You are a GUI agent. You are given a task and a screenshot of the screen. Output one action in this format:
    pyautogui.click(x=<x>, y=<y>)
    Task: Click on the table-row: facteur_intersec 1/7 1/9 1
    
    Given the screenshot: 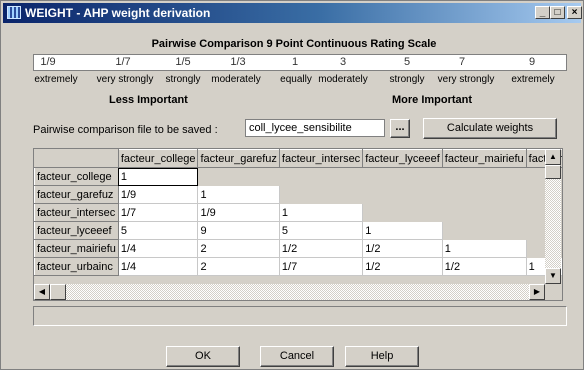 What is the action you would take?
    pyautogui.click(x=298, y=212)
    